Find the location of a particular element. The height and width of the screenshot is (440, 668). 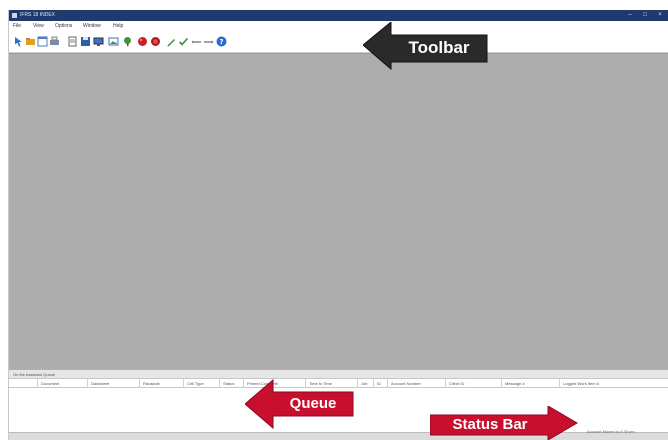

menu-help: Help is located at coordinates (118, 26).